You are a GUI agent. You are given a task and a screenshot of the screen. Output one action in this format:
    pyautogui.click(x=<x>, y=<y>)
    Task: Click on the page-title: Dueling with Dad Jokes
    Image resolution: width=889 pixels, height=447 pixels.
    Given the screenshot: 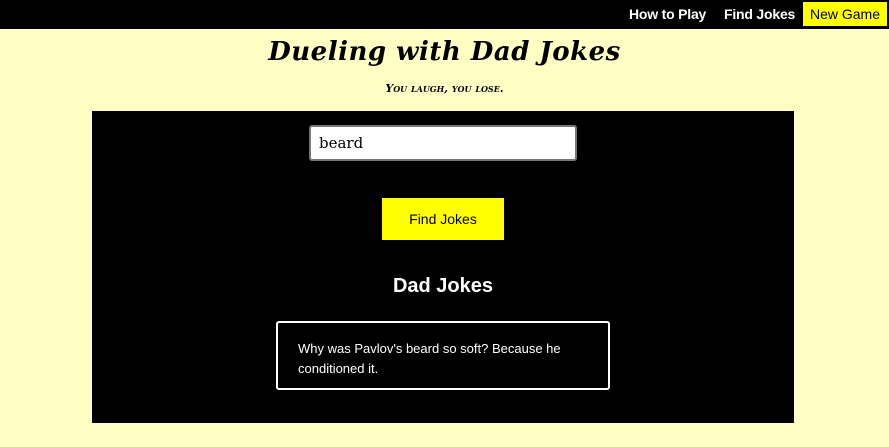 What is the action you would take?
    pyautogui.click(x=444, y=52)
    